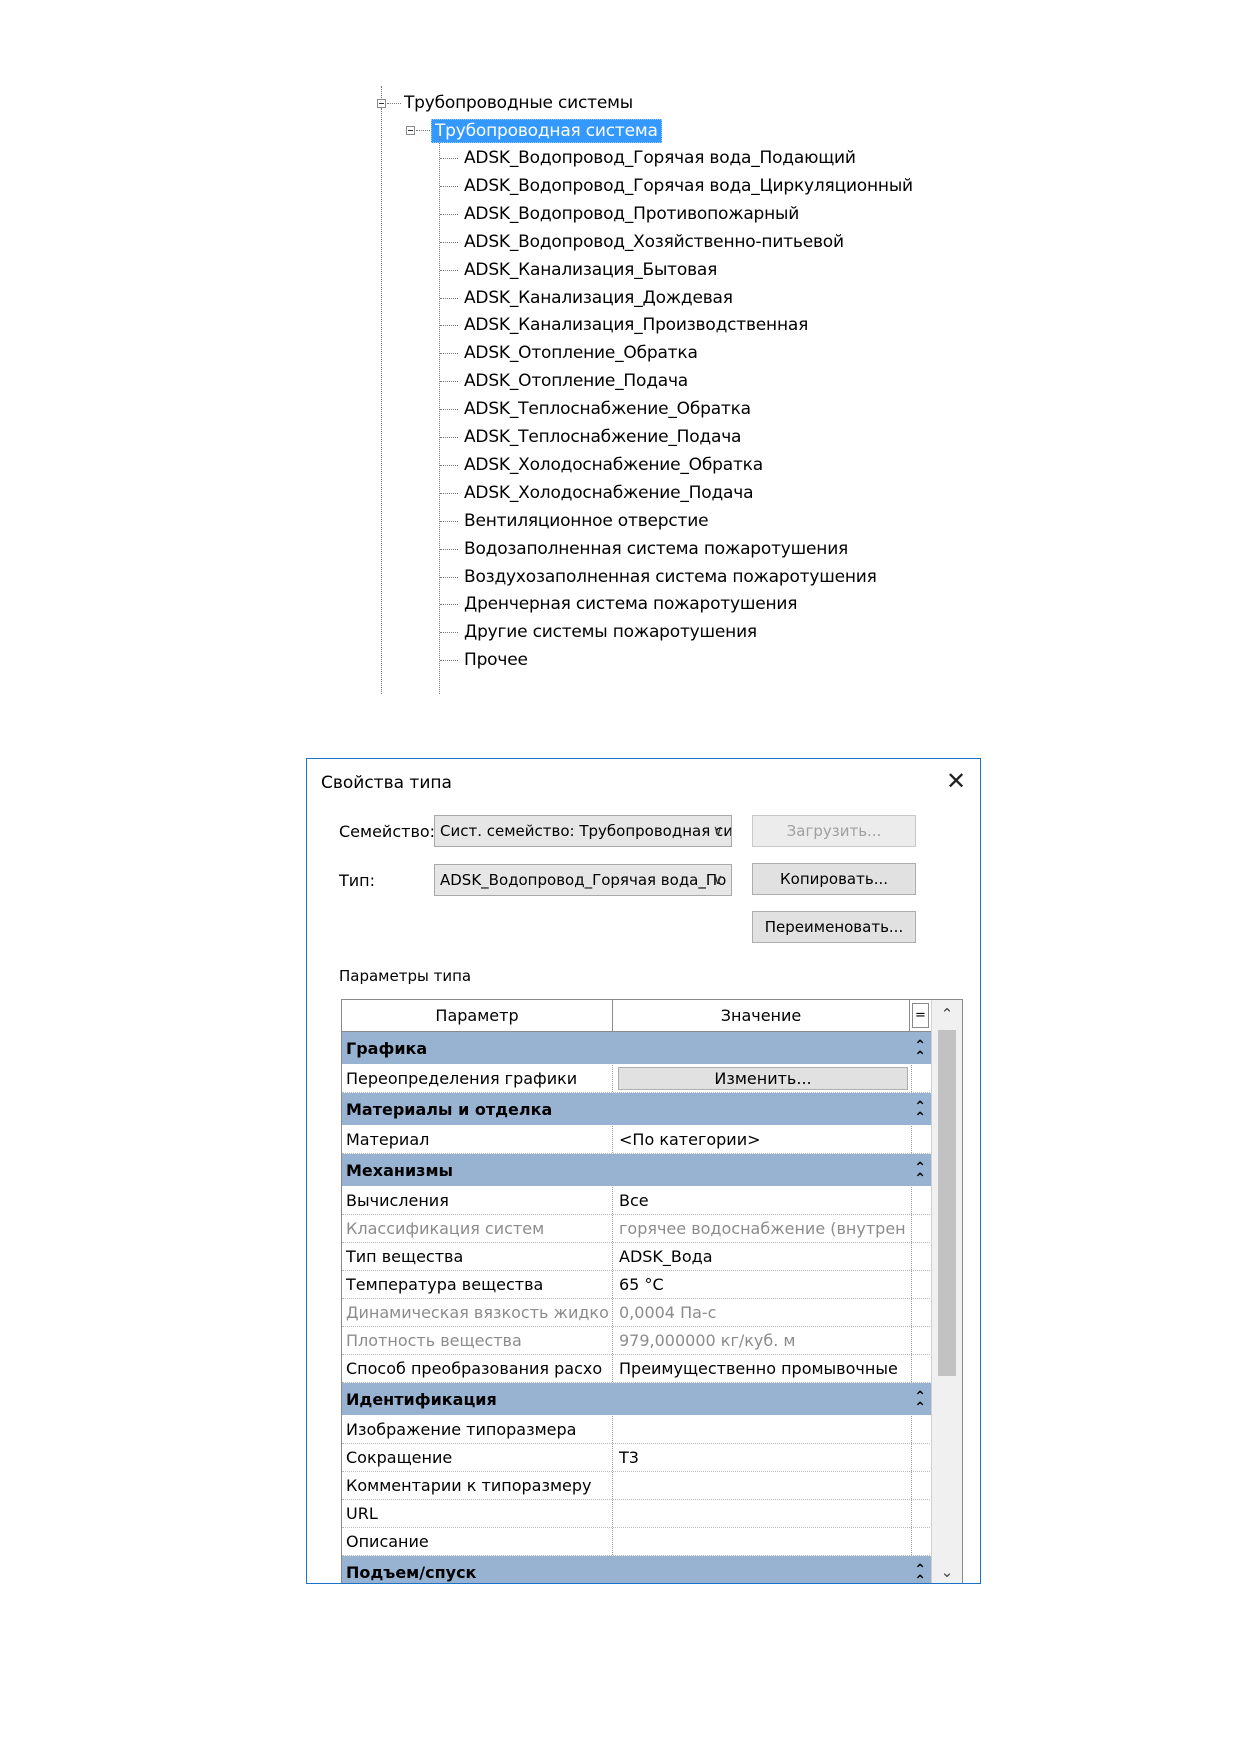  I want to click on parameter-row: Материал <По категории>, so click(637, 1140).